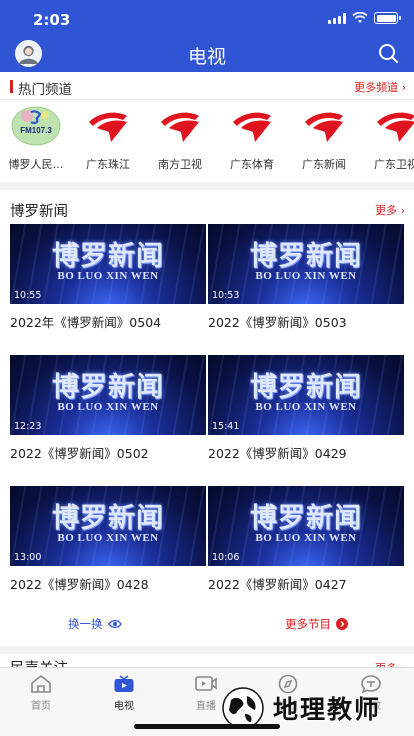  Describe the element at coordinates (207, 726) in the screenshot. I see `home-indicator` at that location.